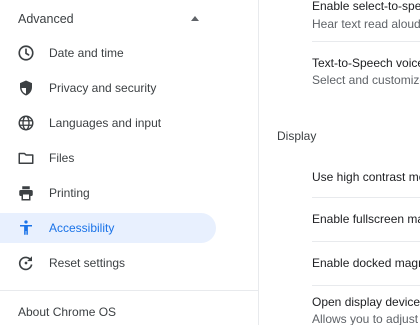 This screenshot has width=420, height=325. What do you see at coordinates (26, 193) in the screenshot?
I see `printer-icon` at bounding box center [26, 193].